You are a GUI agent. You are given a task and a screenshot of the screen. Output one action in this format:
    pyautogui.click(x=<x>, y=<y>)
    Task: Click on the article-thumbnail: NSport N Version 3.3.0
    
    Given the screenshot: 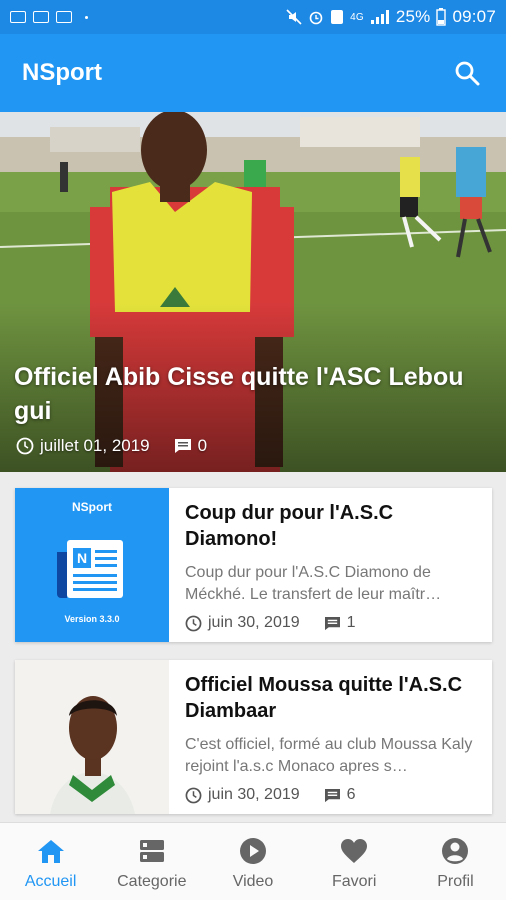 What is the action you would take?
    pyautogui.click(x=92, y=565)
    